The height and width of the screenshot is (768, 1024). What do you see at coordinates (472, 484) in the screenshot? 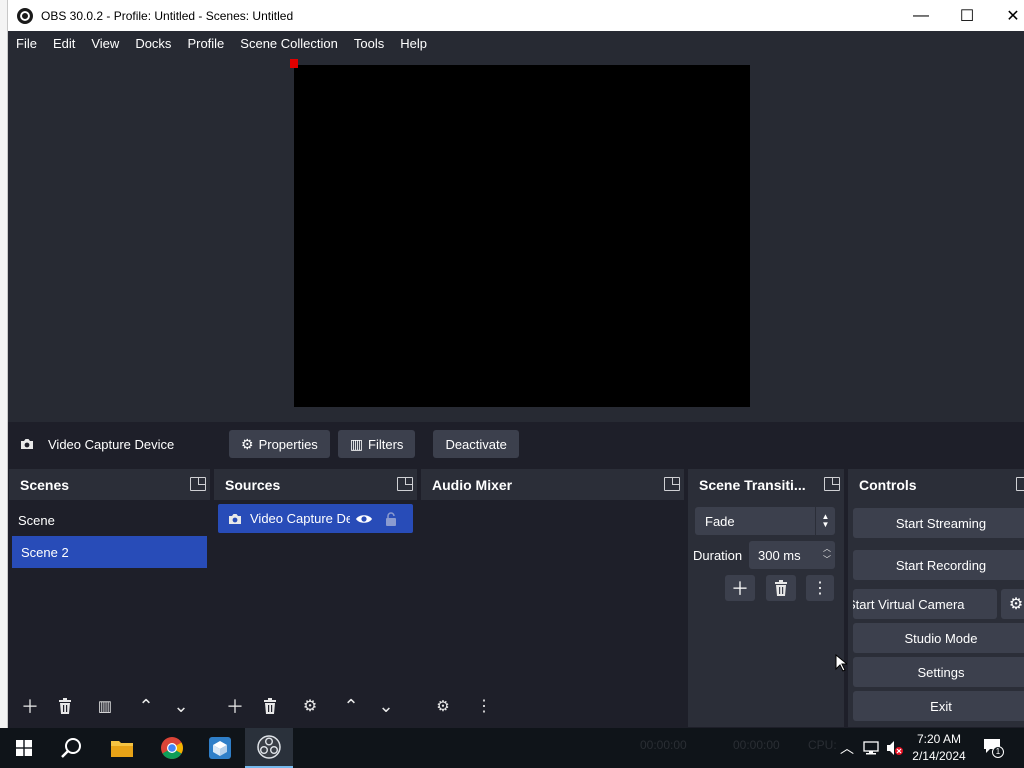
I see `audio-mixer-title: Audio Mixer` at bounding box center [472, 484].